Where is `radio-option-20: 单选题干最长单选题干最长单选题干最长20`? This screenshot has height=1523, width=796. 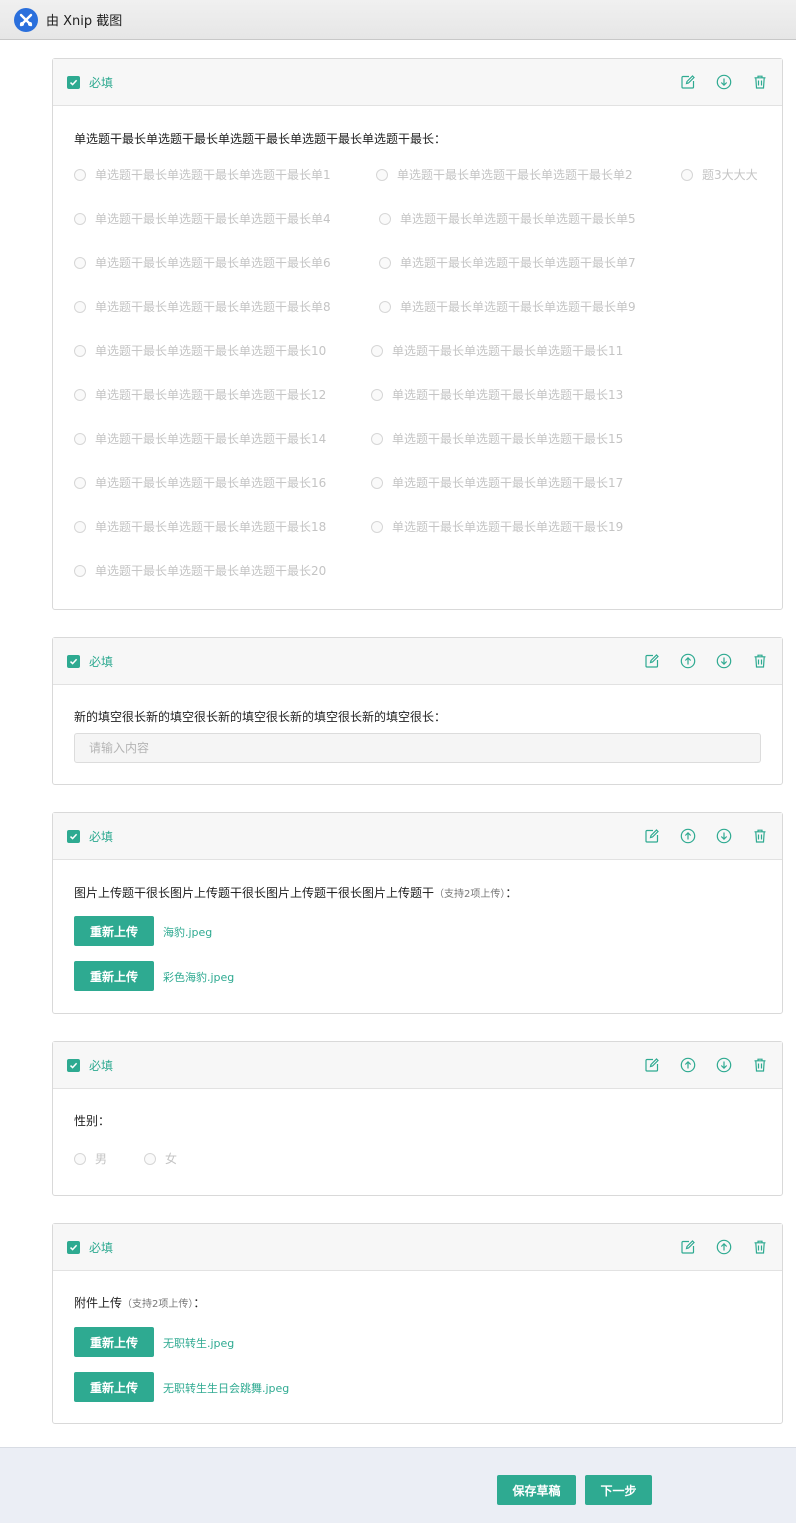
radio-option-20: 单选题干最长单选题干最长单选题干最长20 is located at coordinates (200, 570).